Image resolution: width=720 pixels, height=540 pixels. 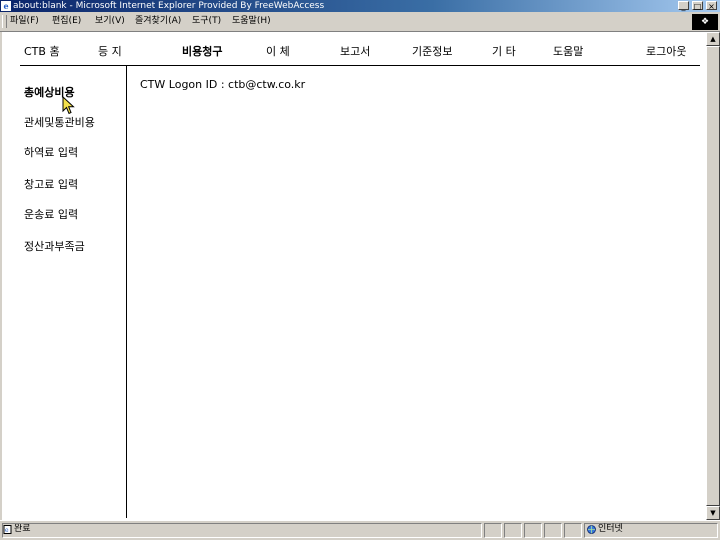 I want to click on mouse-pointer-icon, so click(x=68, y=105).